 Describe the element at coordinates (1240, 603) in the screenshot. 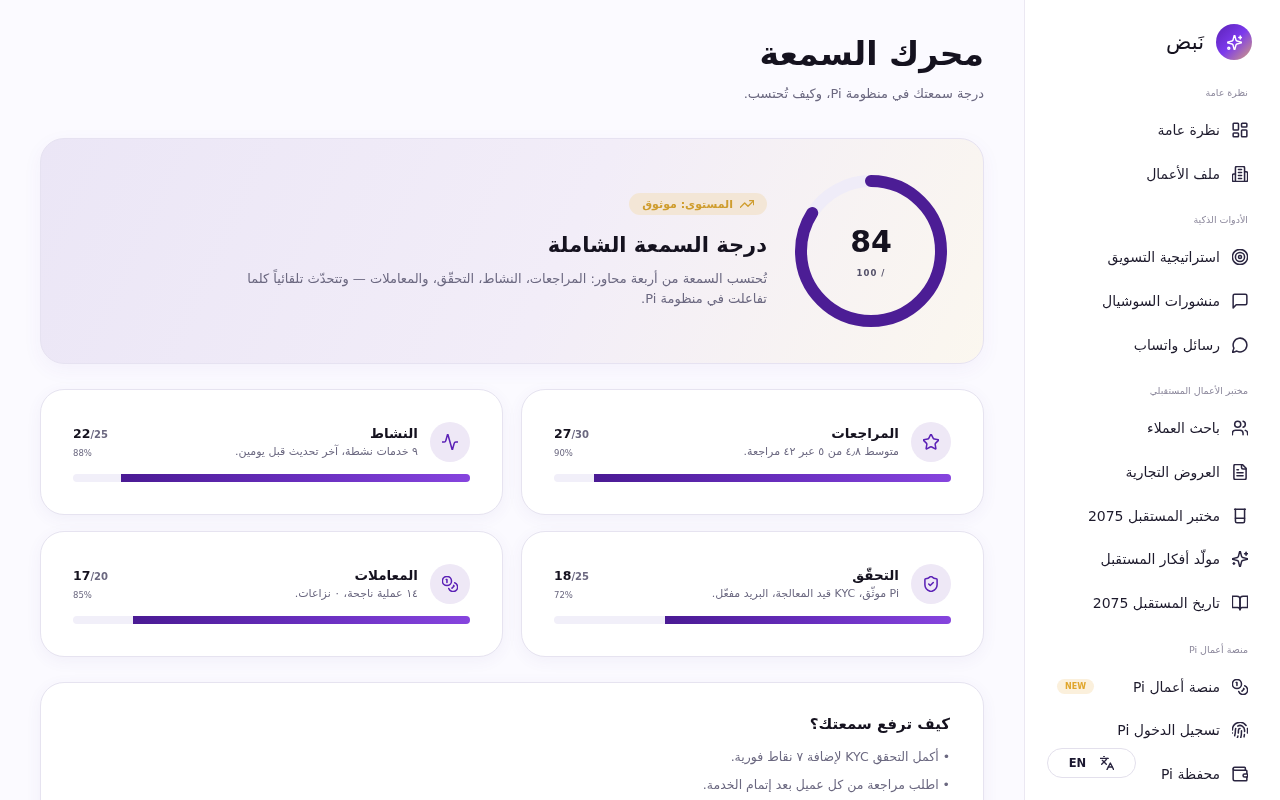

I see `open-book-icon` at that location.